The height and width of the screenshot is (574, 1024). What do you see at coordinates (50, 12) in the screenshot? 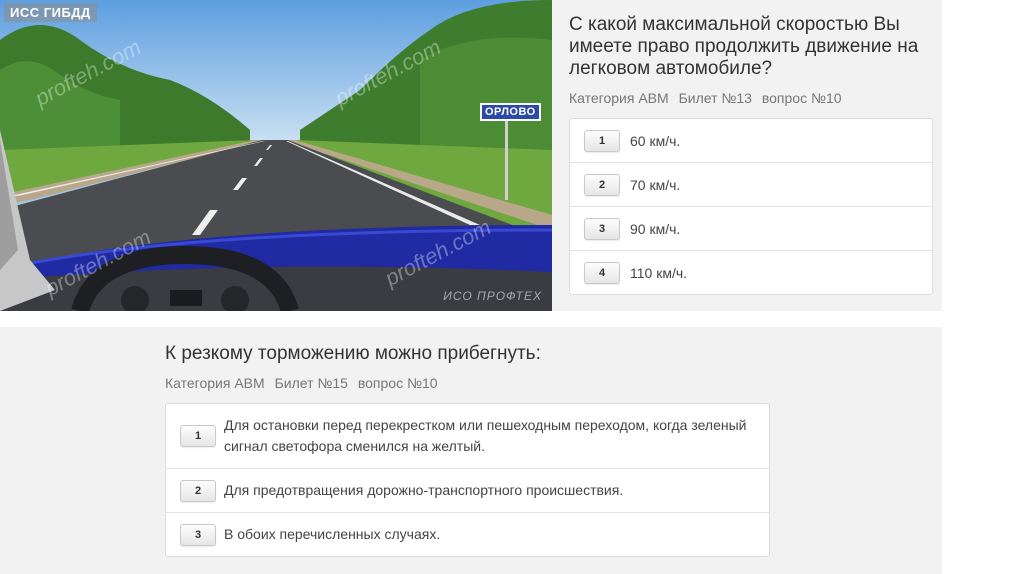
I see `gibdd-logo: ИСС ГИБДД` at bounding box center [50, 12].